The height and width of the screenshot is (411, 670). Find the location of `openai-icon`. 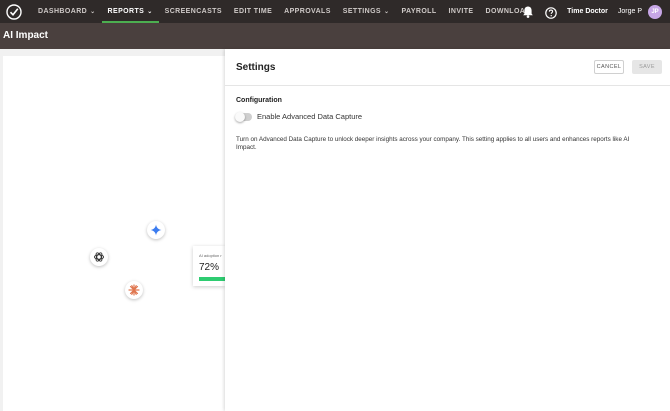

openai-icon is located at coordinates (99, 257).